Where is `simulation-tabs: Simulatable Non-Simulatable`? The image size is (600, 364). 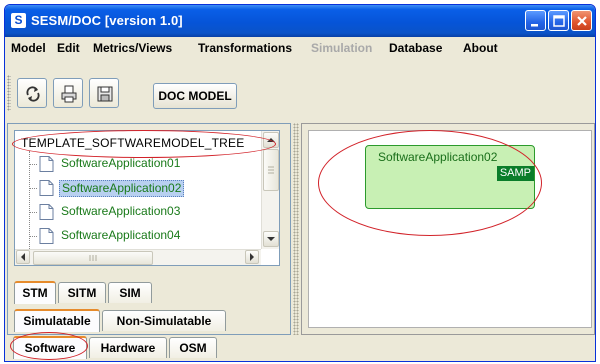
simulation-tabs: Simulatable Non-Simulatable is located at coordinates (149, 320).